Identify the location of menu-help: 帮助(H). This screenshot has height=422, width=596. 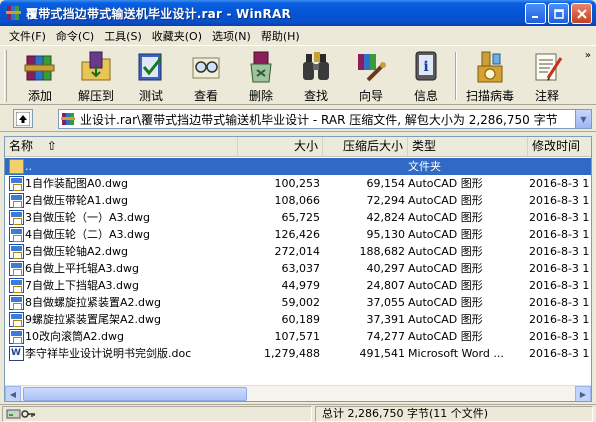
(280, 36).